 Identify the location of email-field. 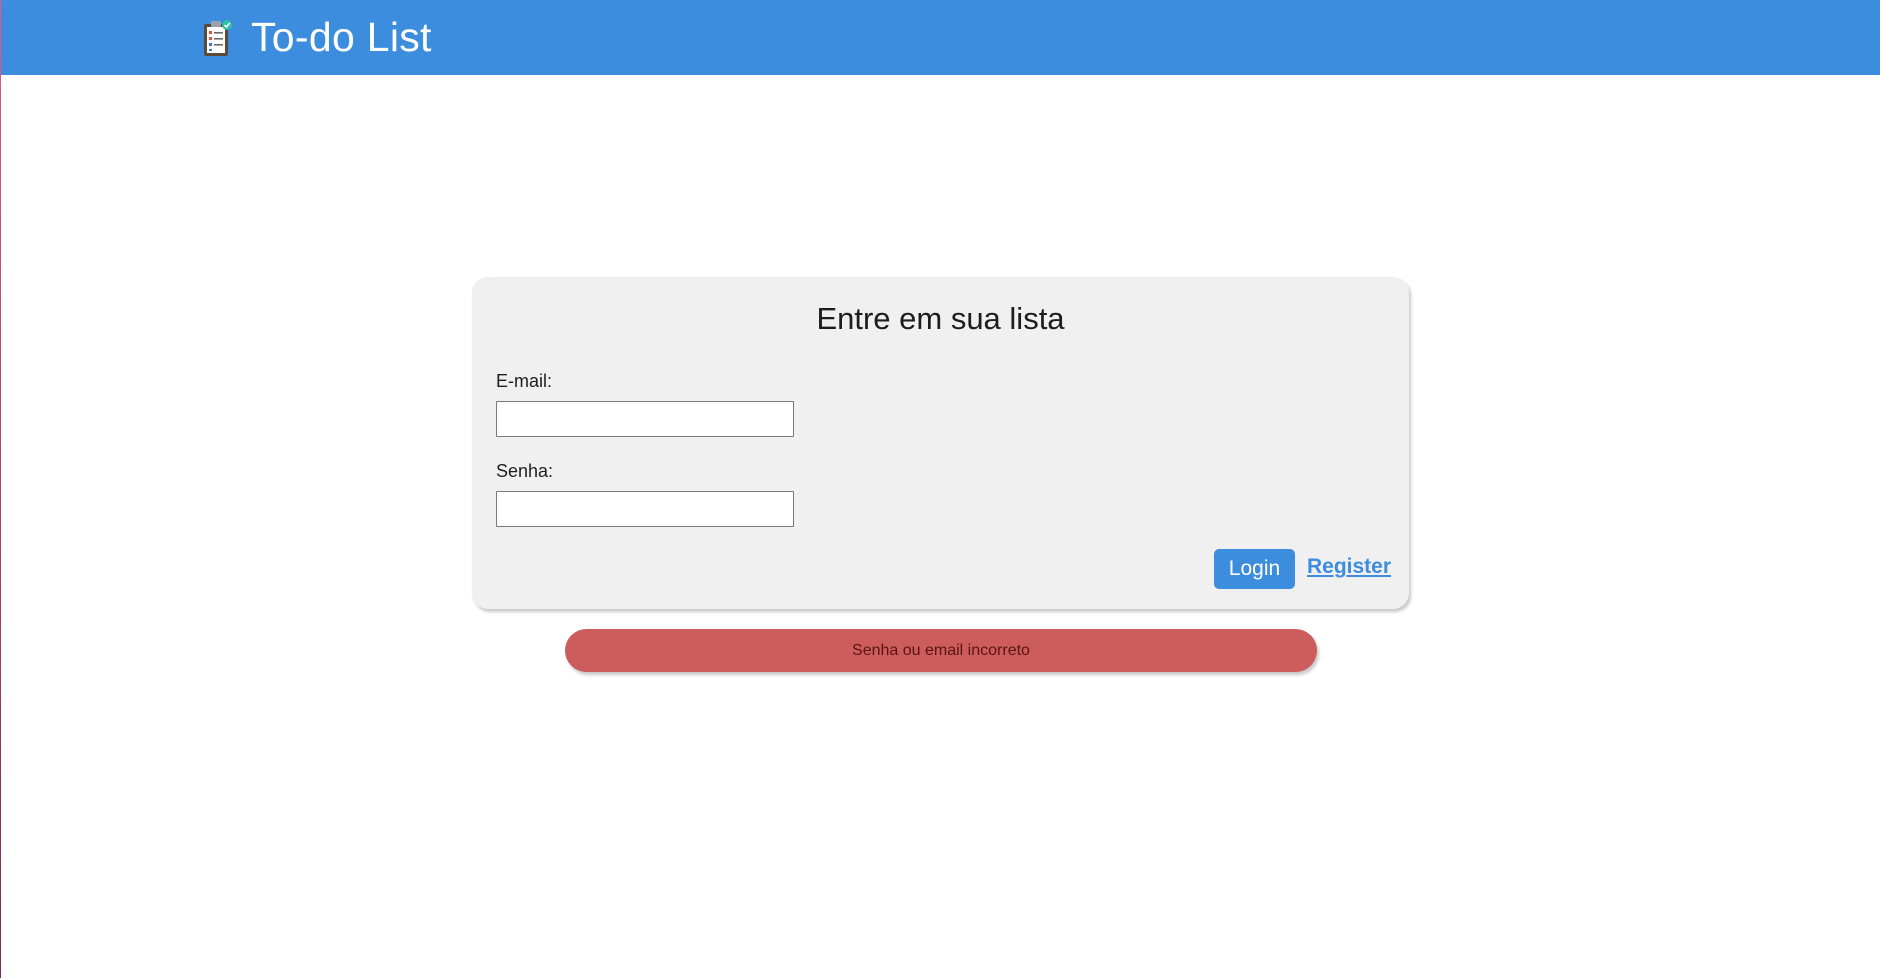
(645, 419).